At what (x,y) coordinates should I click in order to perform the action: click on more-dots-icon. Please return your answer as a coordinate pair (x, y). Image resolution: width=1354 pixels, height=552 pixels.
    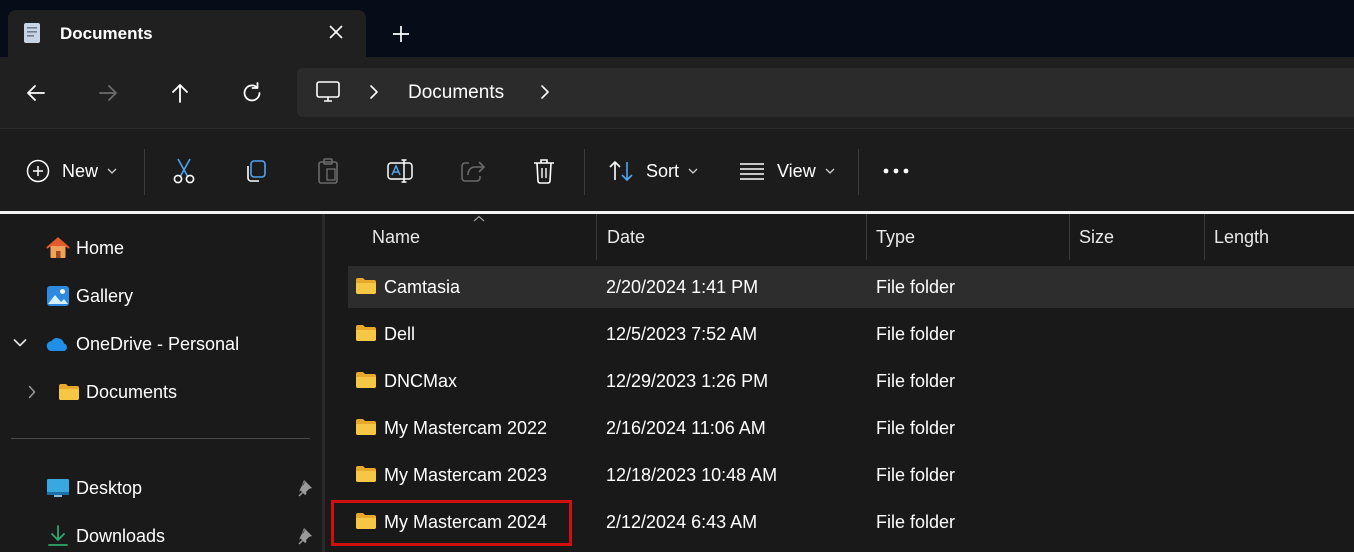
    Looking at the image, I should click on (896, 171).